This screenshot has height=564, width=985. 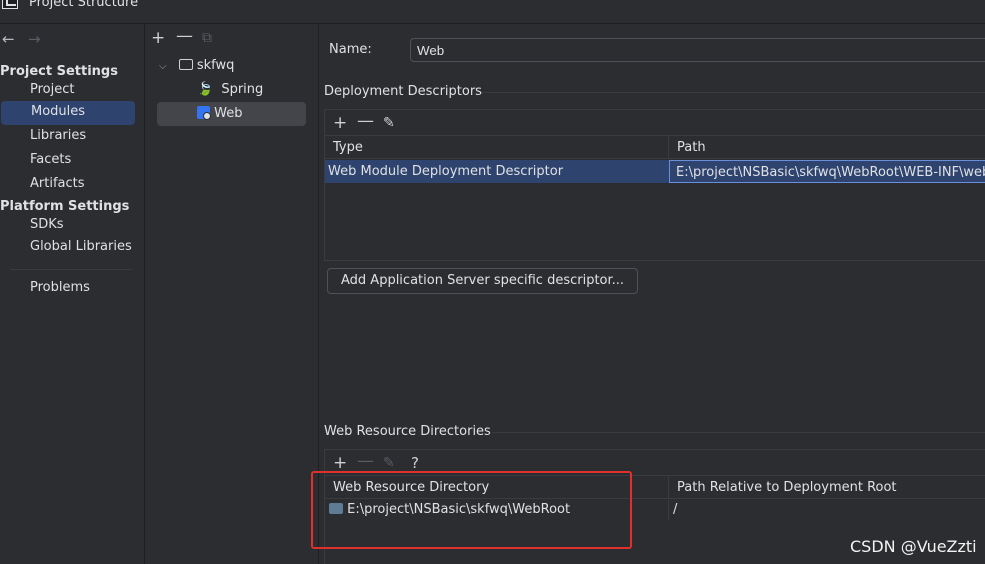 I want to click on column-header-relative-path: Path Relative to Deployment Root, so click(x=827, y=487).